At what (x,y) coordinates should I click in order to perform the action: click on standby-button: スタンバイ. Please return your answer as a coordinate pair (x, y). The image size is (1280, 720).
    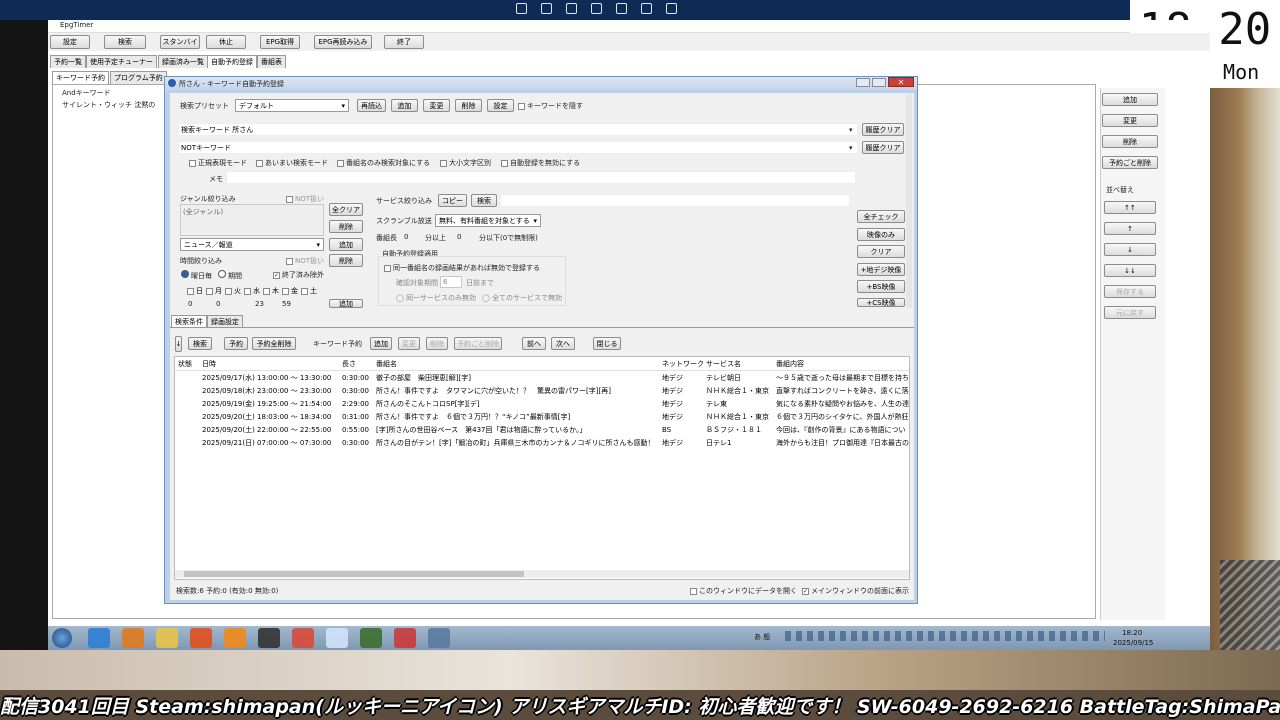
    Looking at the image, I should click on (180, 42).